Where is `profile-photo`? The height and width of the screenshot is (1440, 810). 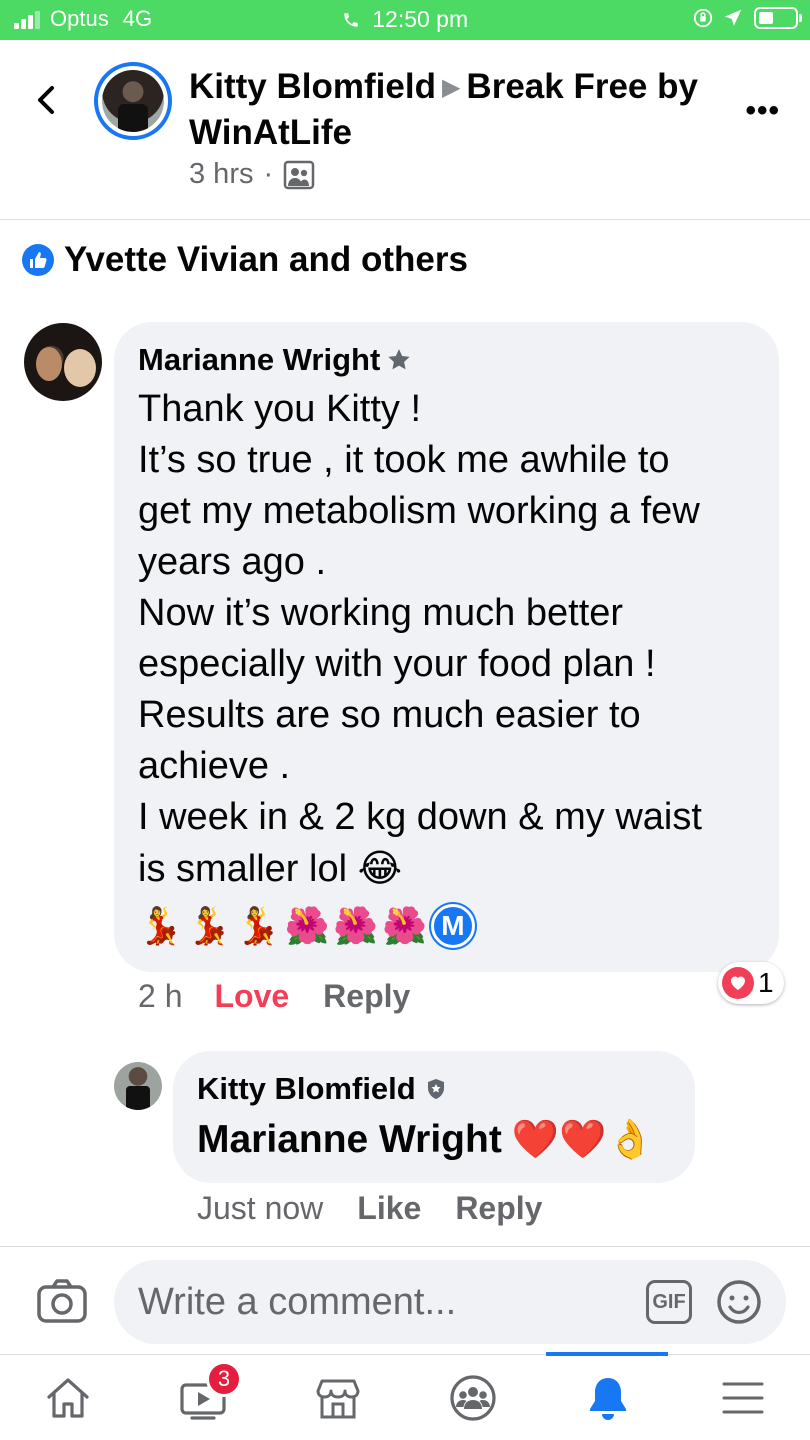
profile-photo is located at coordinates (133, 101).